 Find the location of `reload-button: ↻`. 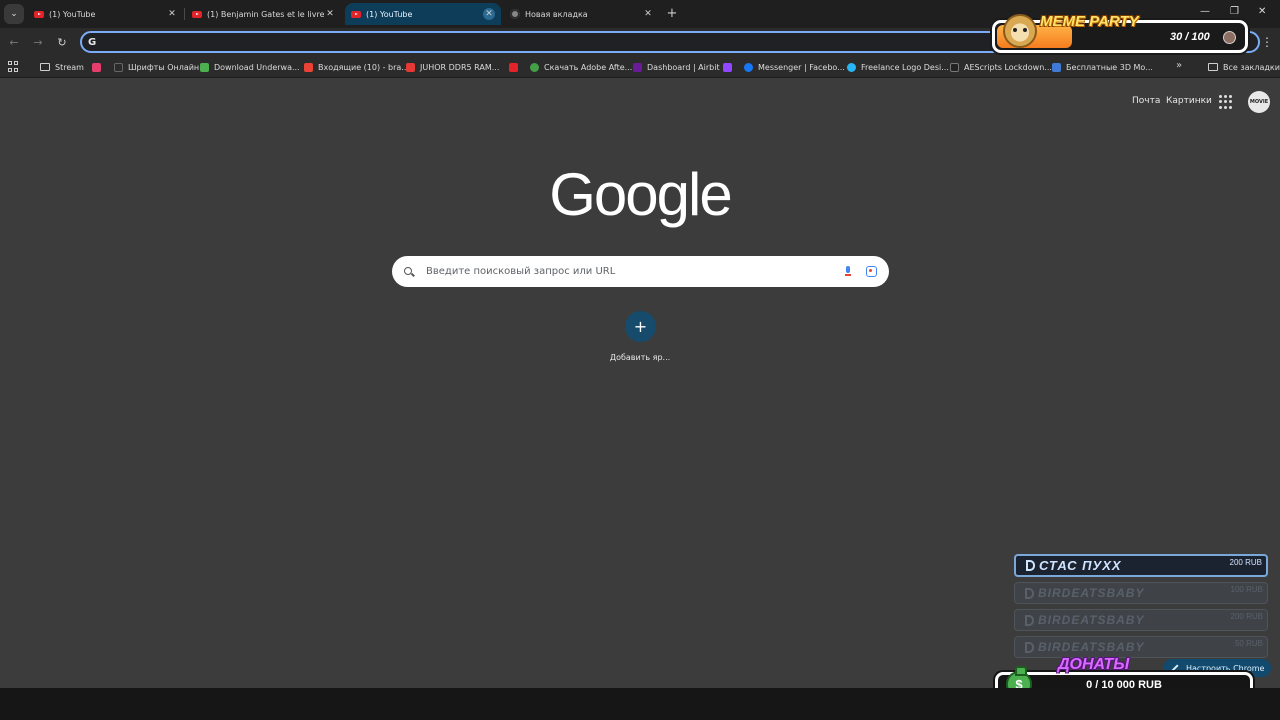

reload-button: ↻ is located at coordinates (62, 42).